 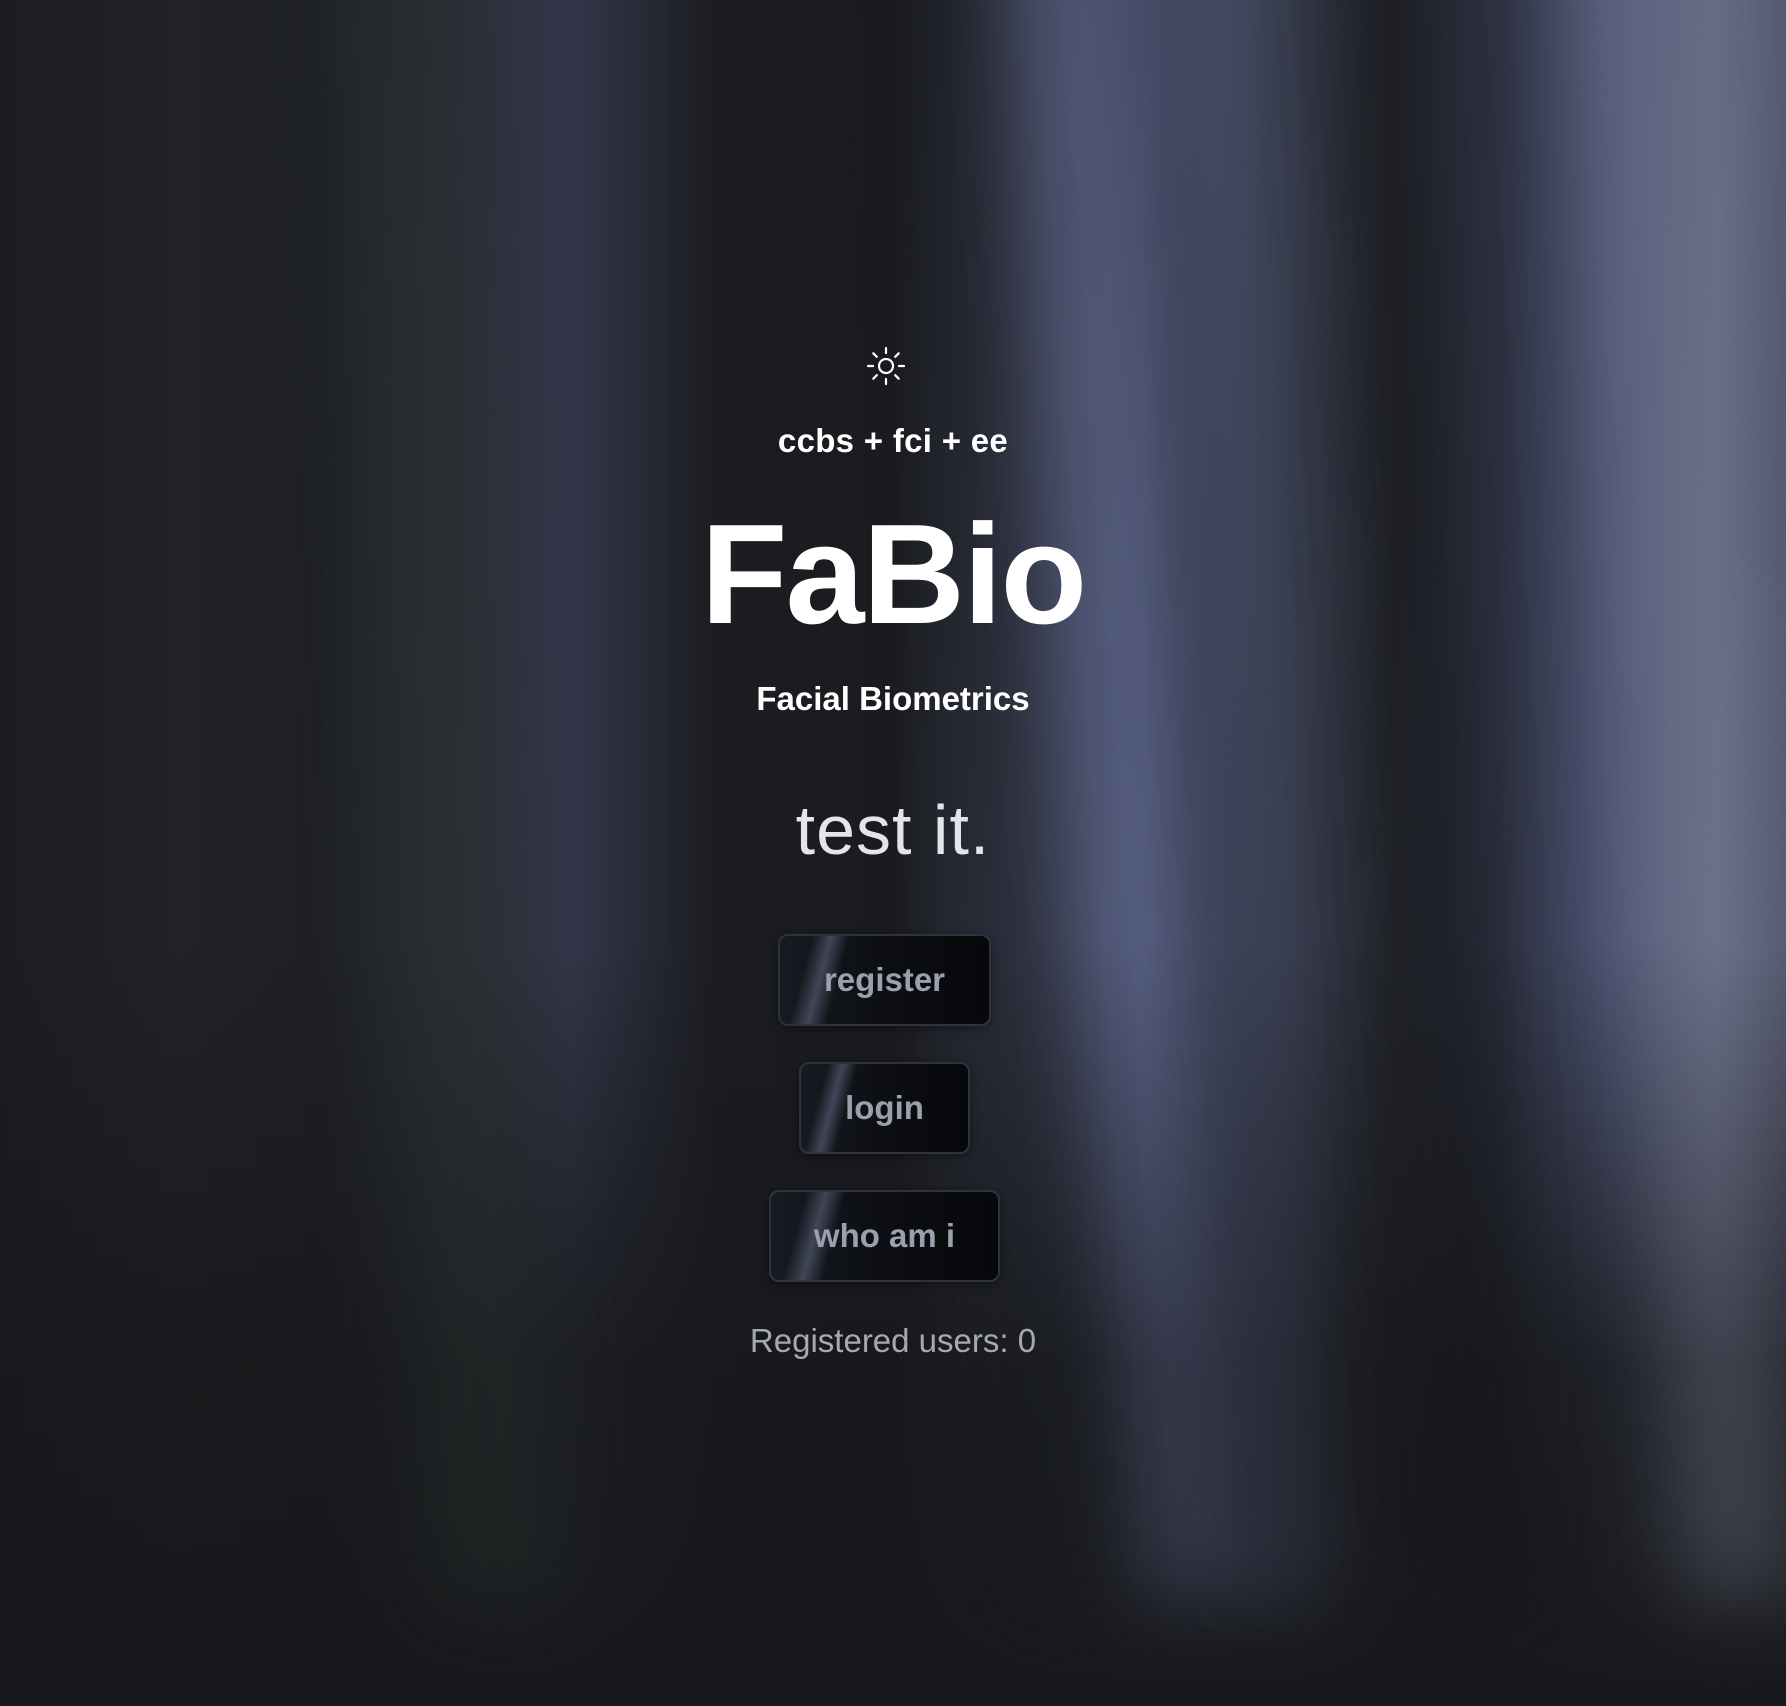 What do you see at coordinates (893, 1340) in the screenshot?
I see `registered-users-count: Registered users: 0` at bounding box center [893, 1340].